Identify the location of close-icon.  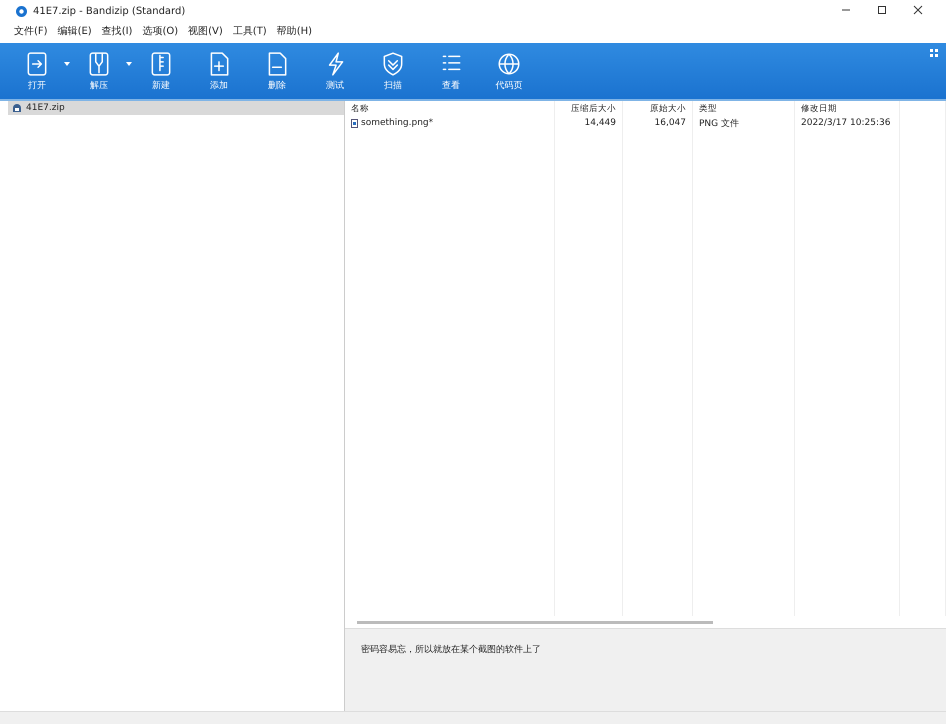
(918, 9).